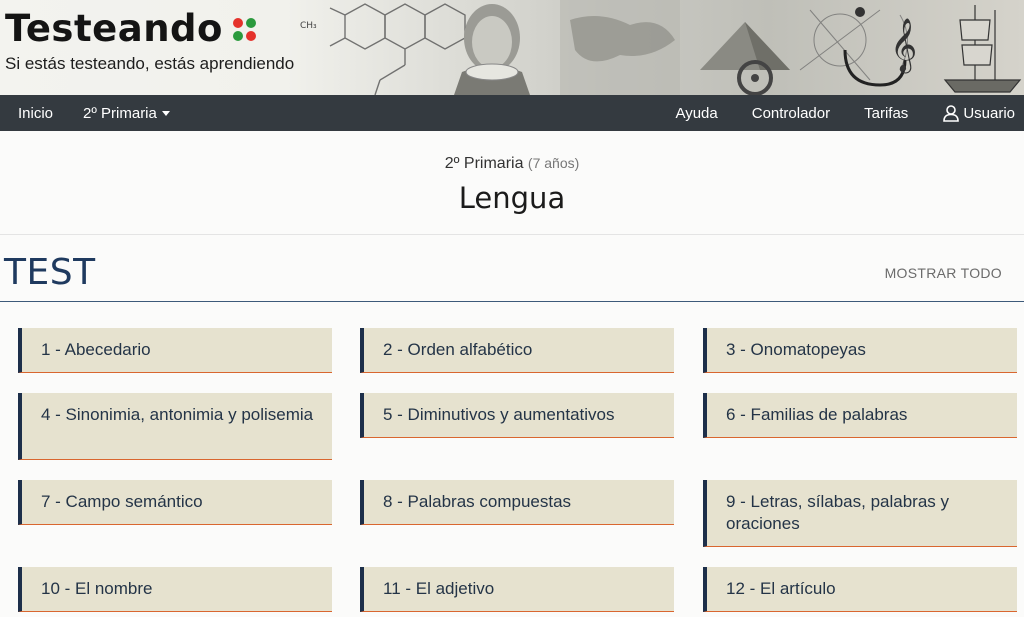 This screenshot has width=1024, height=617. Describe the element at coordinates (308, 26) in the screenshot. I see `svg-text: CH₃` at that location.